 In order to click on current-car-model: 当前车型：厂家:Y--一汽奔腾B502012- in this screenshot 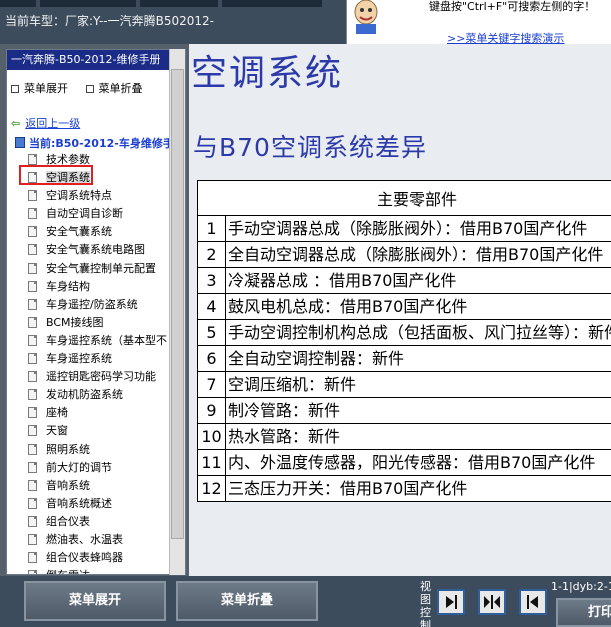, I will do `click(109, 21)`.